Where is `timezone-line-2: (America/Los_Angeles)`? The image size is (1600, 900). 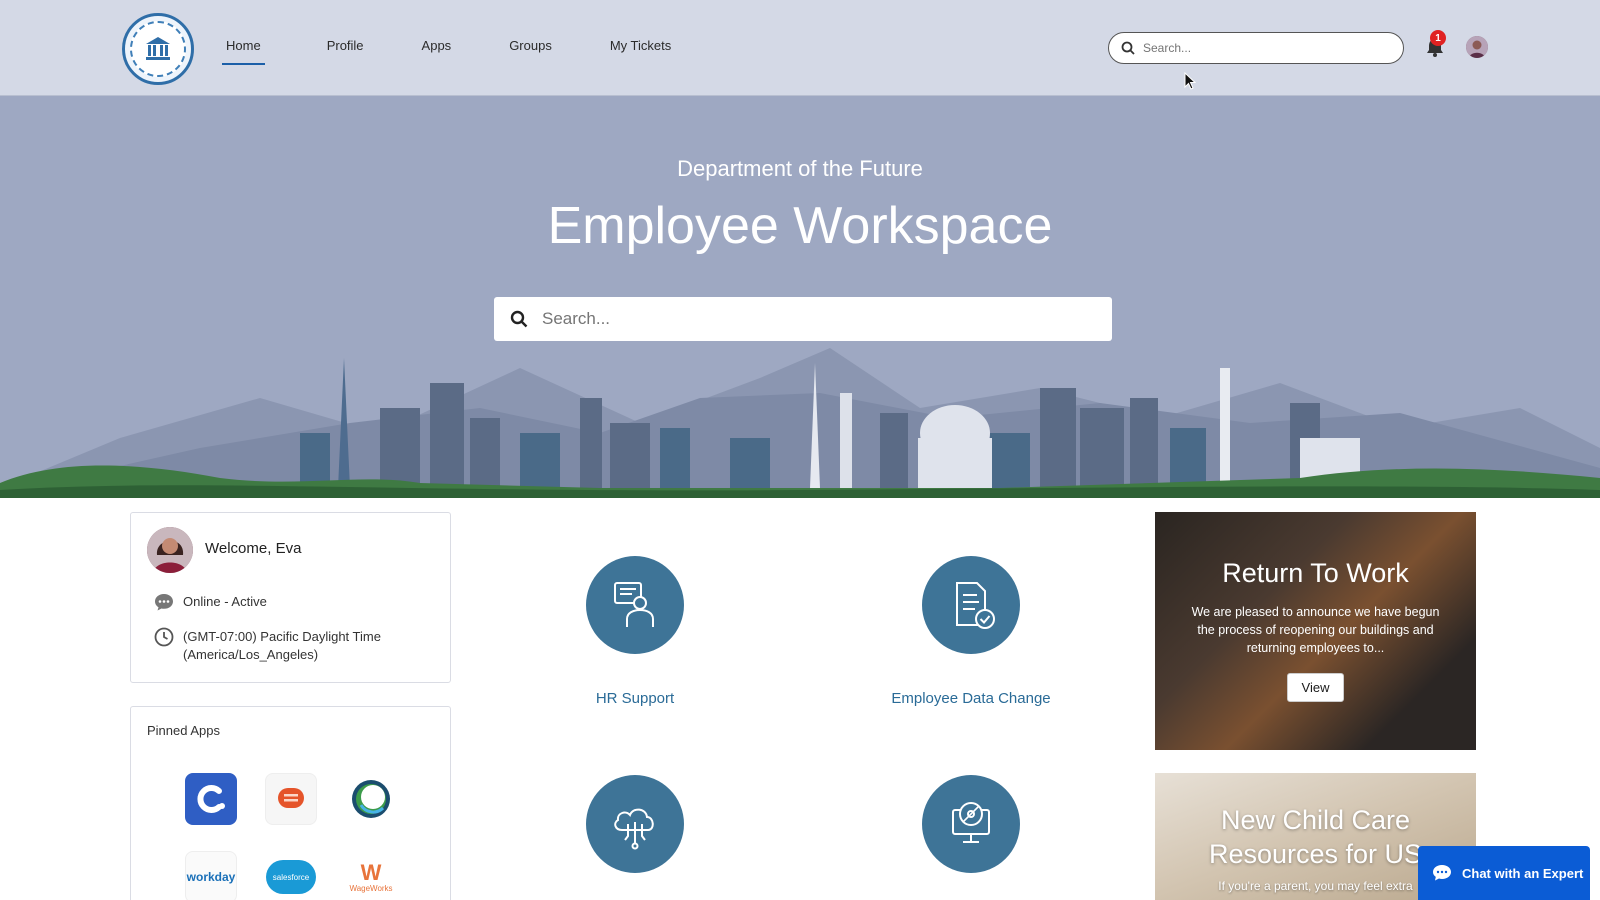
timezone-line-2: (America/Los_Angeles) is located at coordinates (251, 654).